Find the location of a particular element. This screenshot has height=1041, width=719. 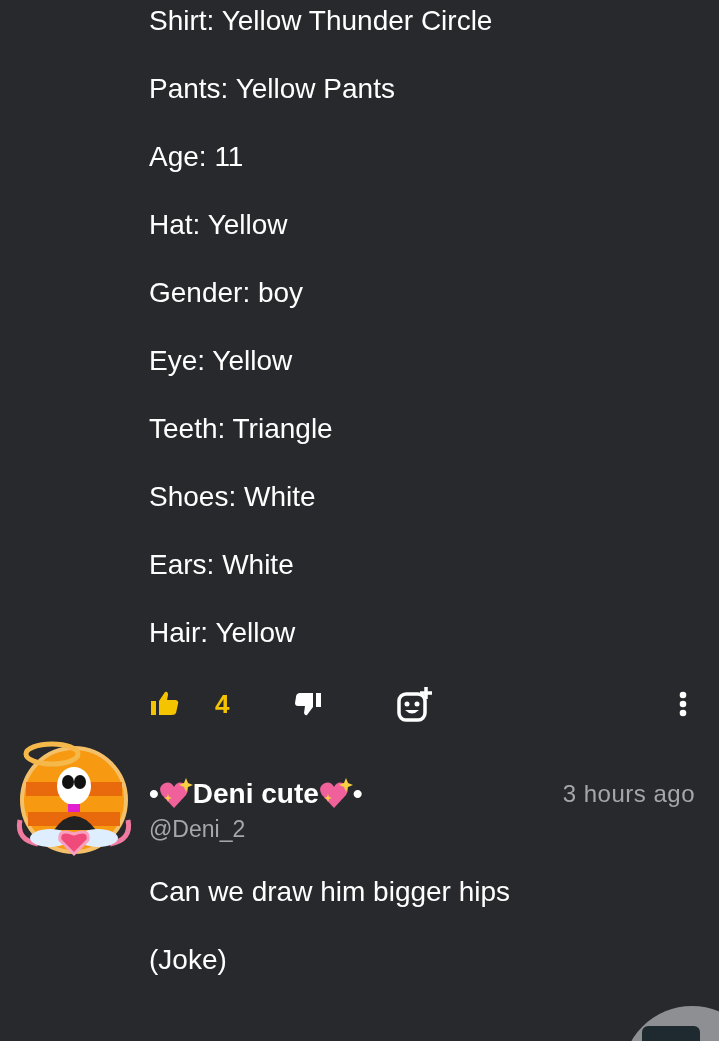

user-handle: @Deni_2 is located at coordinates (422, 829).